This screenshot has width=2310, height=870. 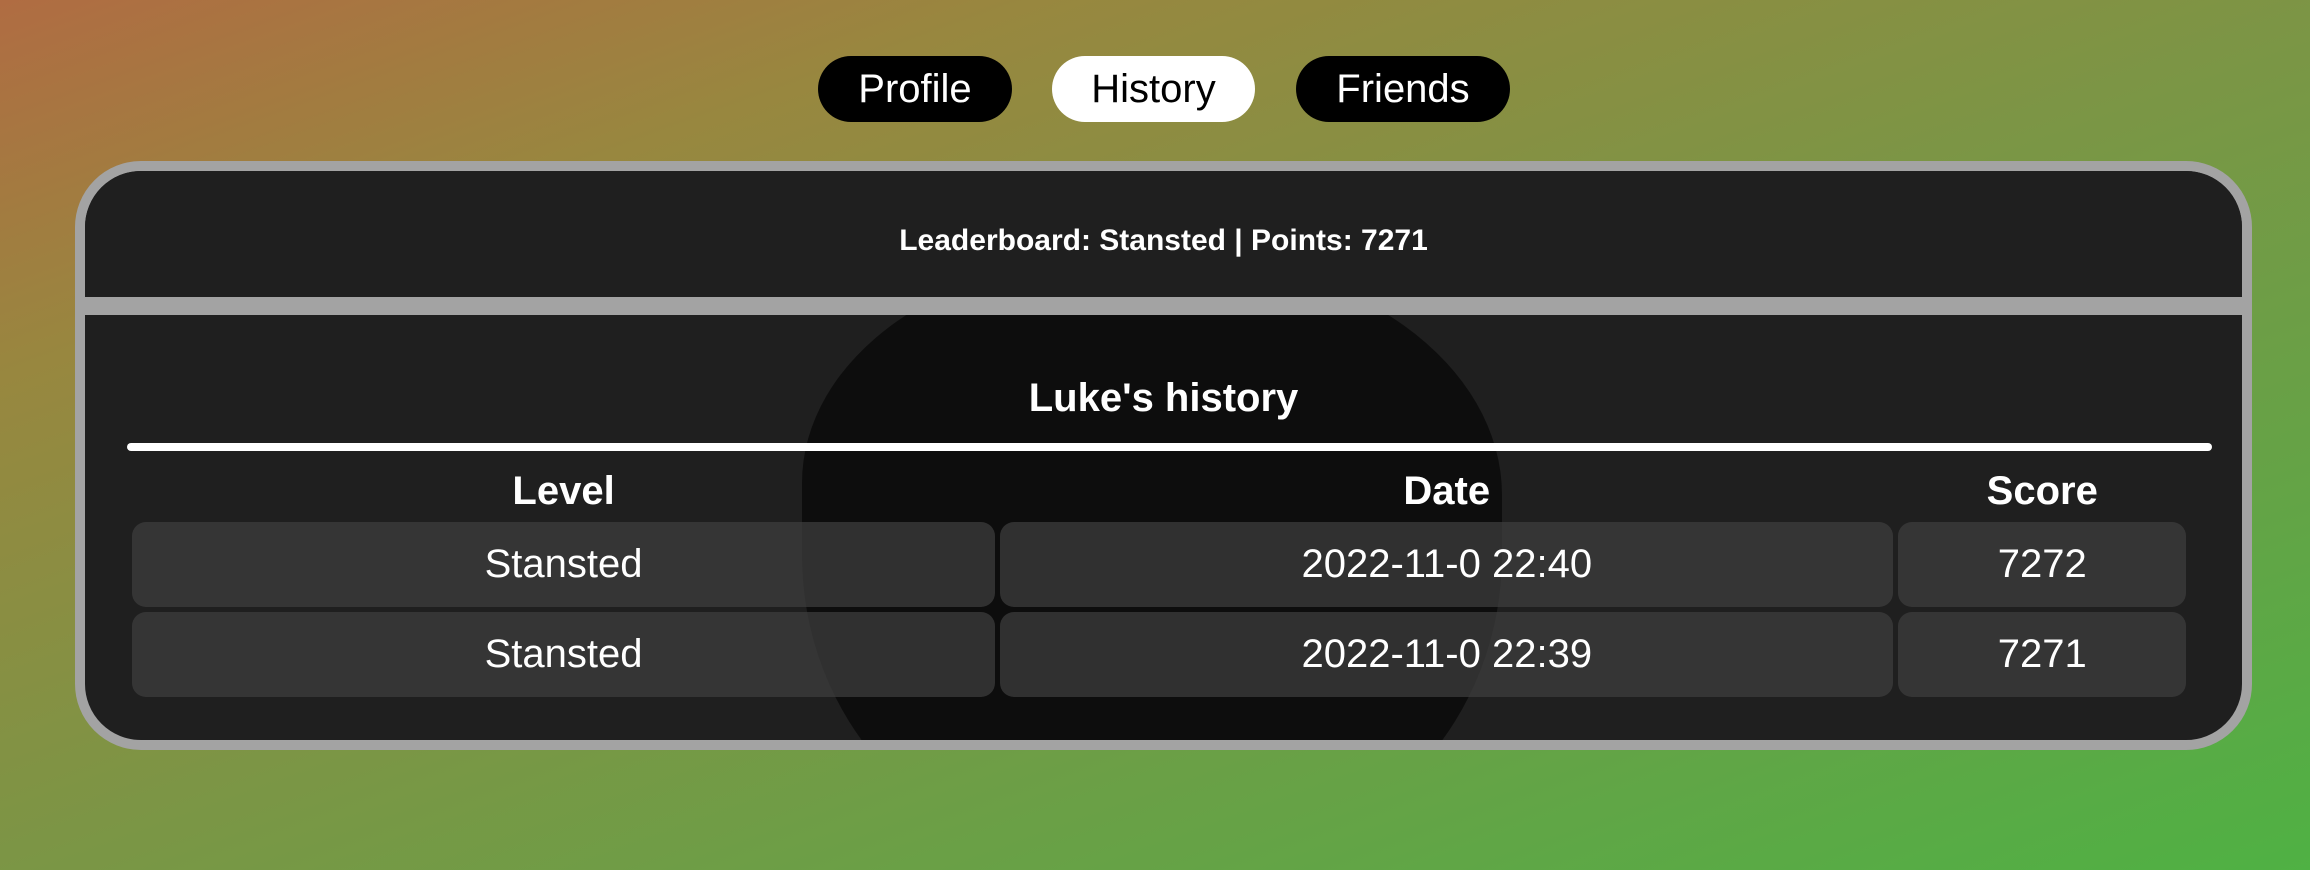 What do you see at coordinates (1169, 447) in the screenshot?
I see `title-rule` at bounding box center [1169, 447].